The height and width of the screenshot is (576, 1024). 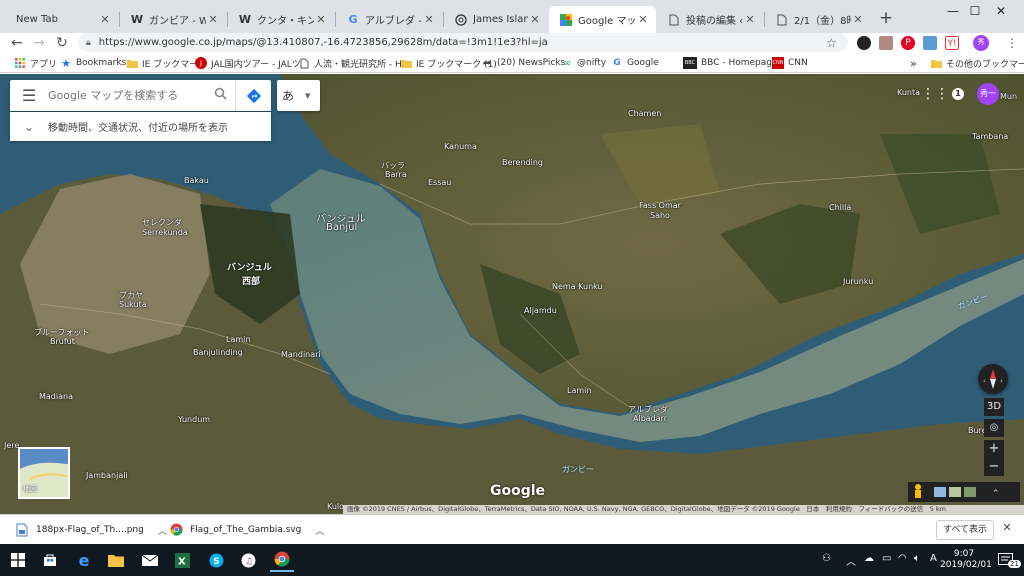 What do you see at coordinates (389, 19) in the screenshot?
I see `tab-albreda-google: G アルブレダ - Google ✕` at bounding box center [389, 19].